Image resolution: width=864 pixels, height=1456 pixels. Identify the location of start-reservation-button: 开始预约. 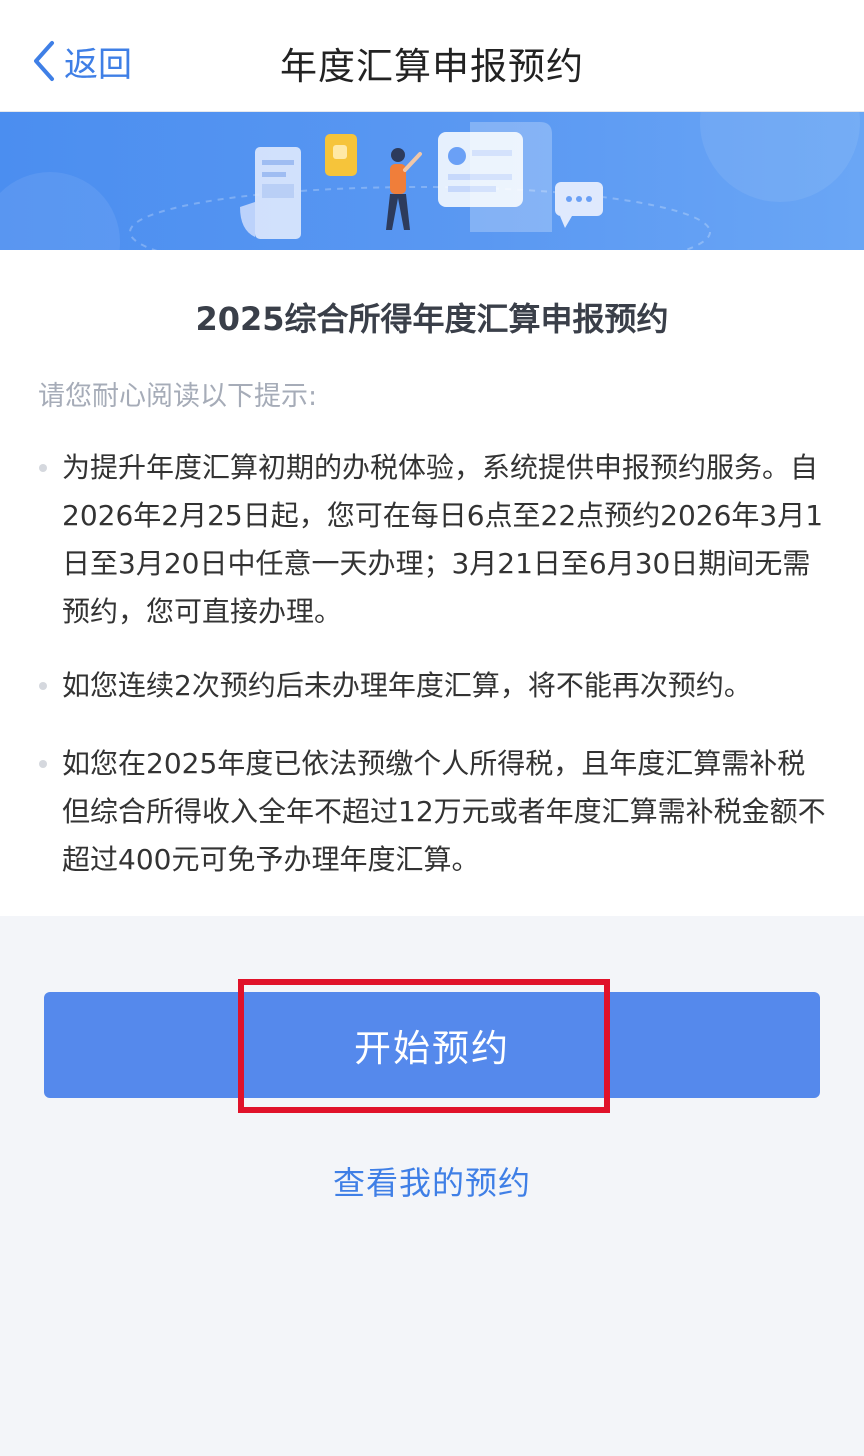
(432, 1045).